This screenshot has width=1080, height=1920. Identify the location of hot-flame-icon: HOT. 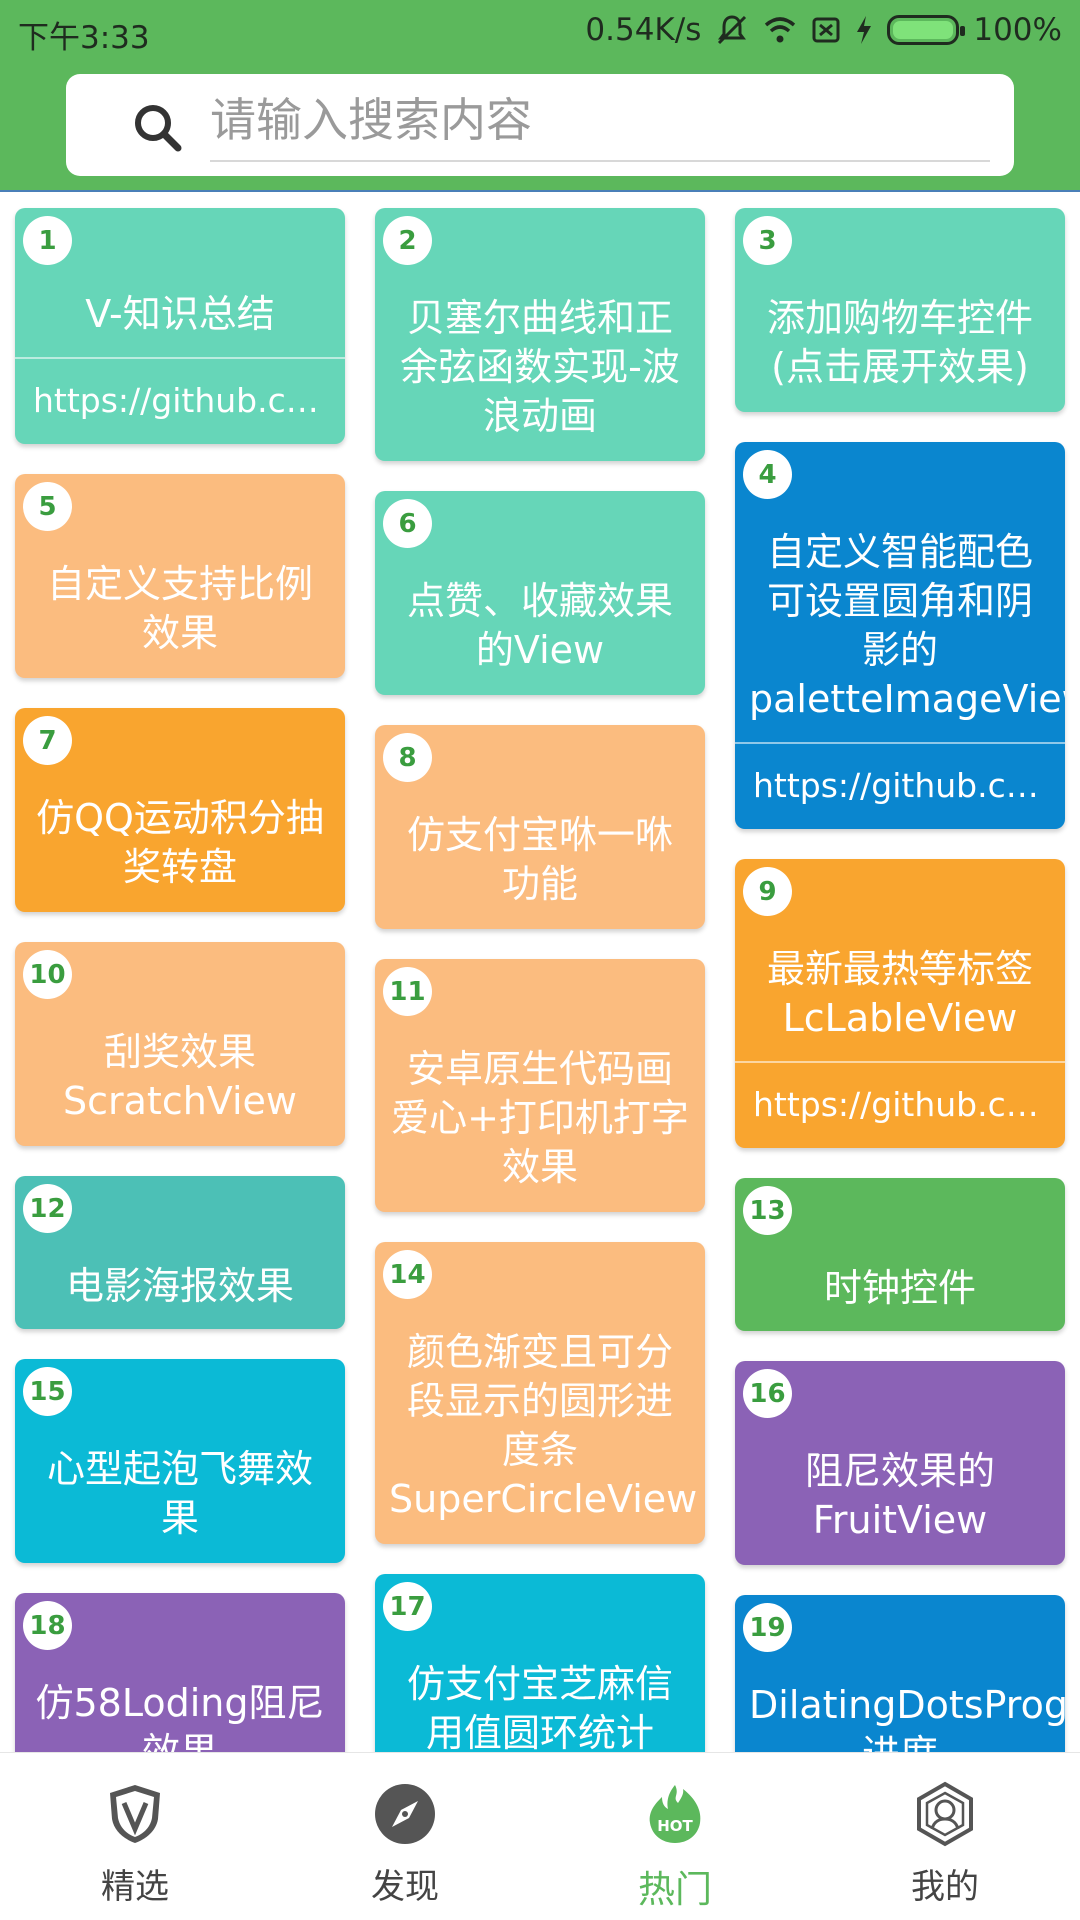
(675, 1814).